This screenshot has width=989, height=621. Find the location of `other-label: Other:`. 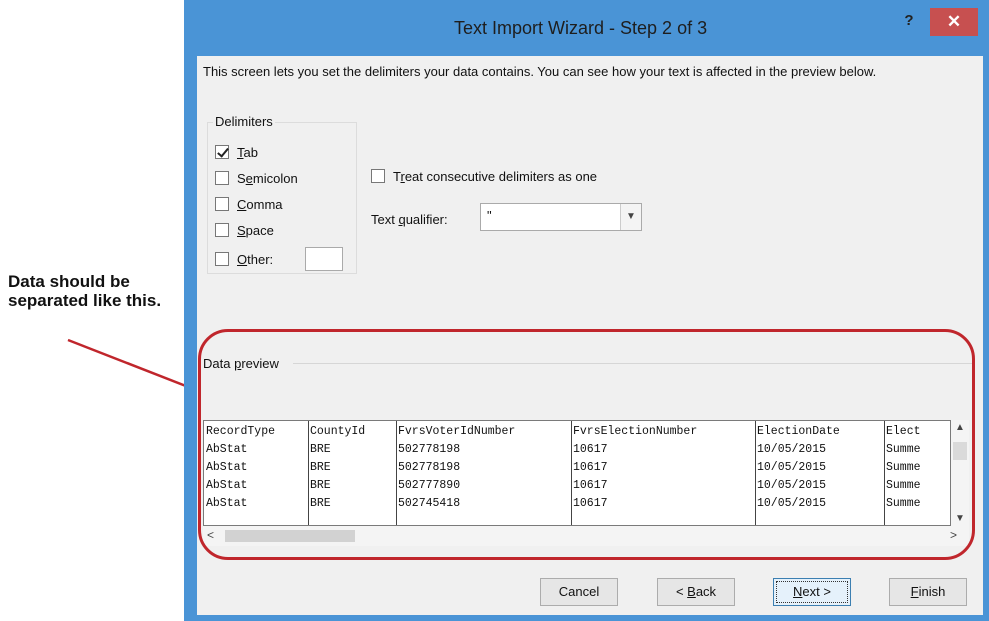

other-label: Other: is located at coordinates (255, 259).